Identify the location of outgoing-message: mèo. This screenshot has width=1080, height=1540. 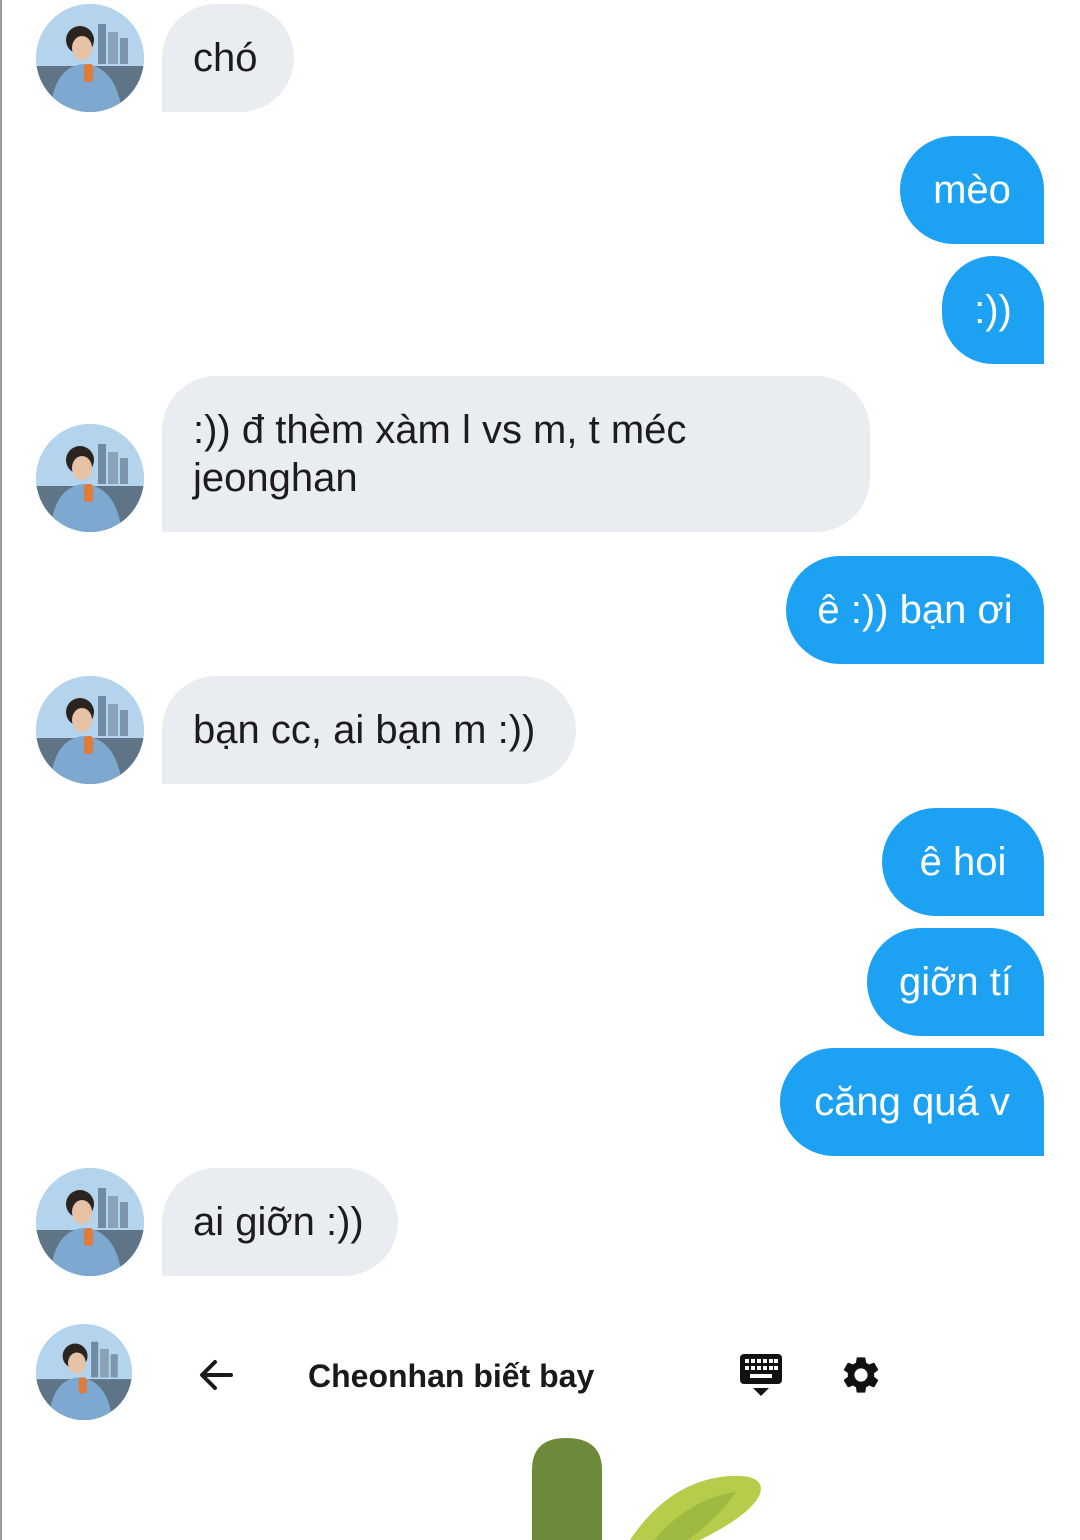
(972, 190).